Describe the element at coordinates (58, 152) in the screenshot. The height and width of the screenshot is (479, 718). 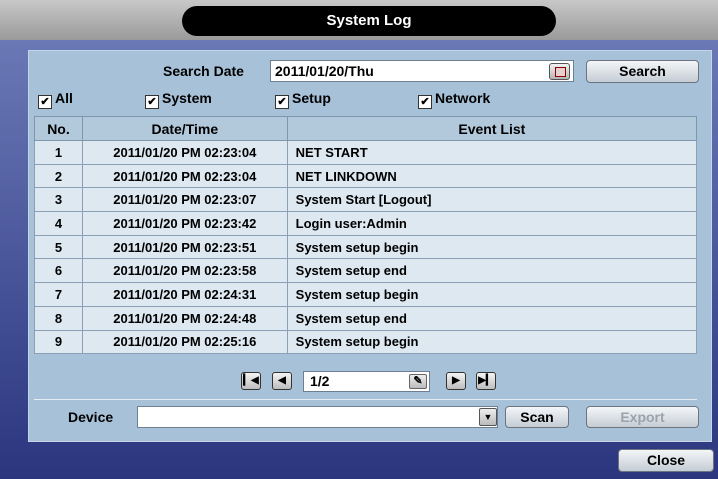
I see `row-no: 1` at that location.